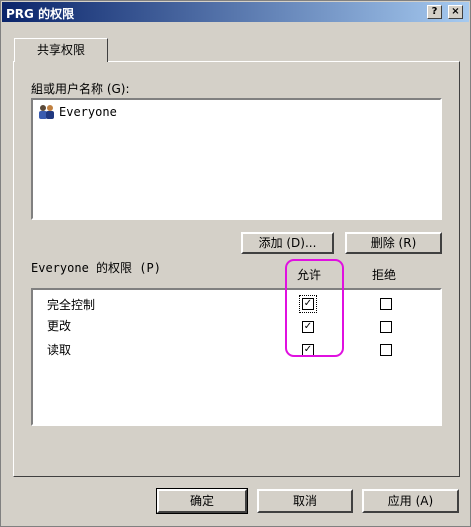  Describe the element at coordinates (305, 501) in the screenshot. I see `cancel-button: 取消` at that location.